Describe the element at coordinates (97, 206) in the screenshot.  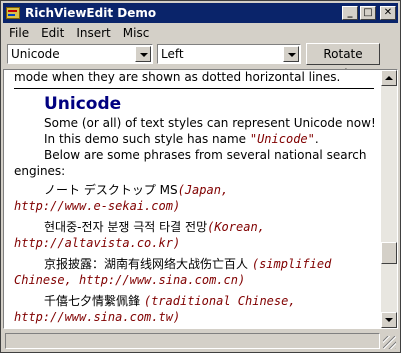
I see `url-span: http://www.e-sekai.com)` at that location.